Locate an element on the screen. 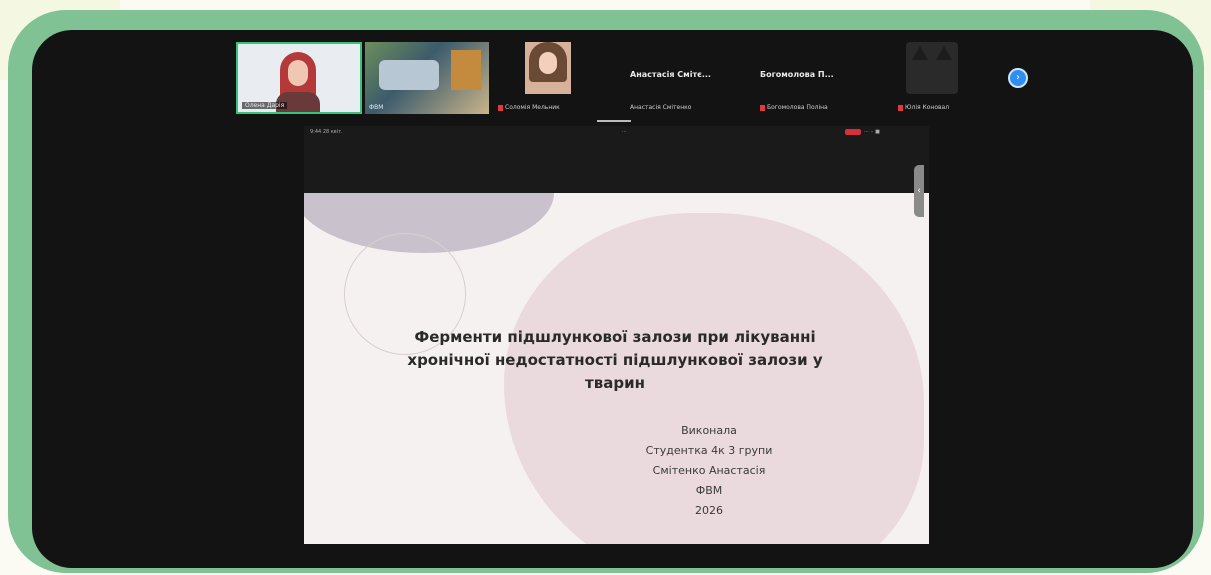 Image resolution: width=1211 pixels, height=575 pixels. author-line: Виконала is located at coordinates (709, 430).